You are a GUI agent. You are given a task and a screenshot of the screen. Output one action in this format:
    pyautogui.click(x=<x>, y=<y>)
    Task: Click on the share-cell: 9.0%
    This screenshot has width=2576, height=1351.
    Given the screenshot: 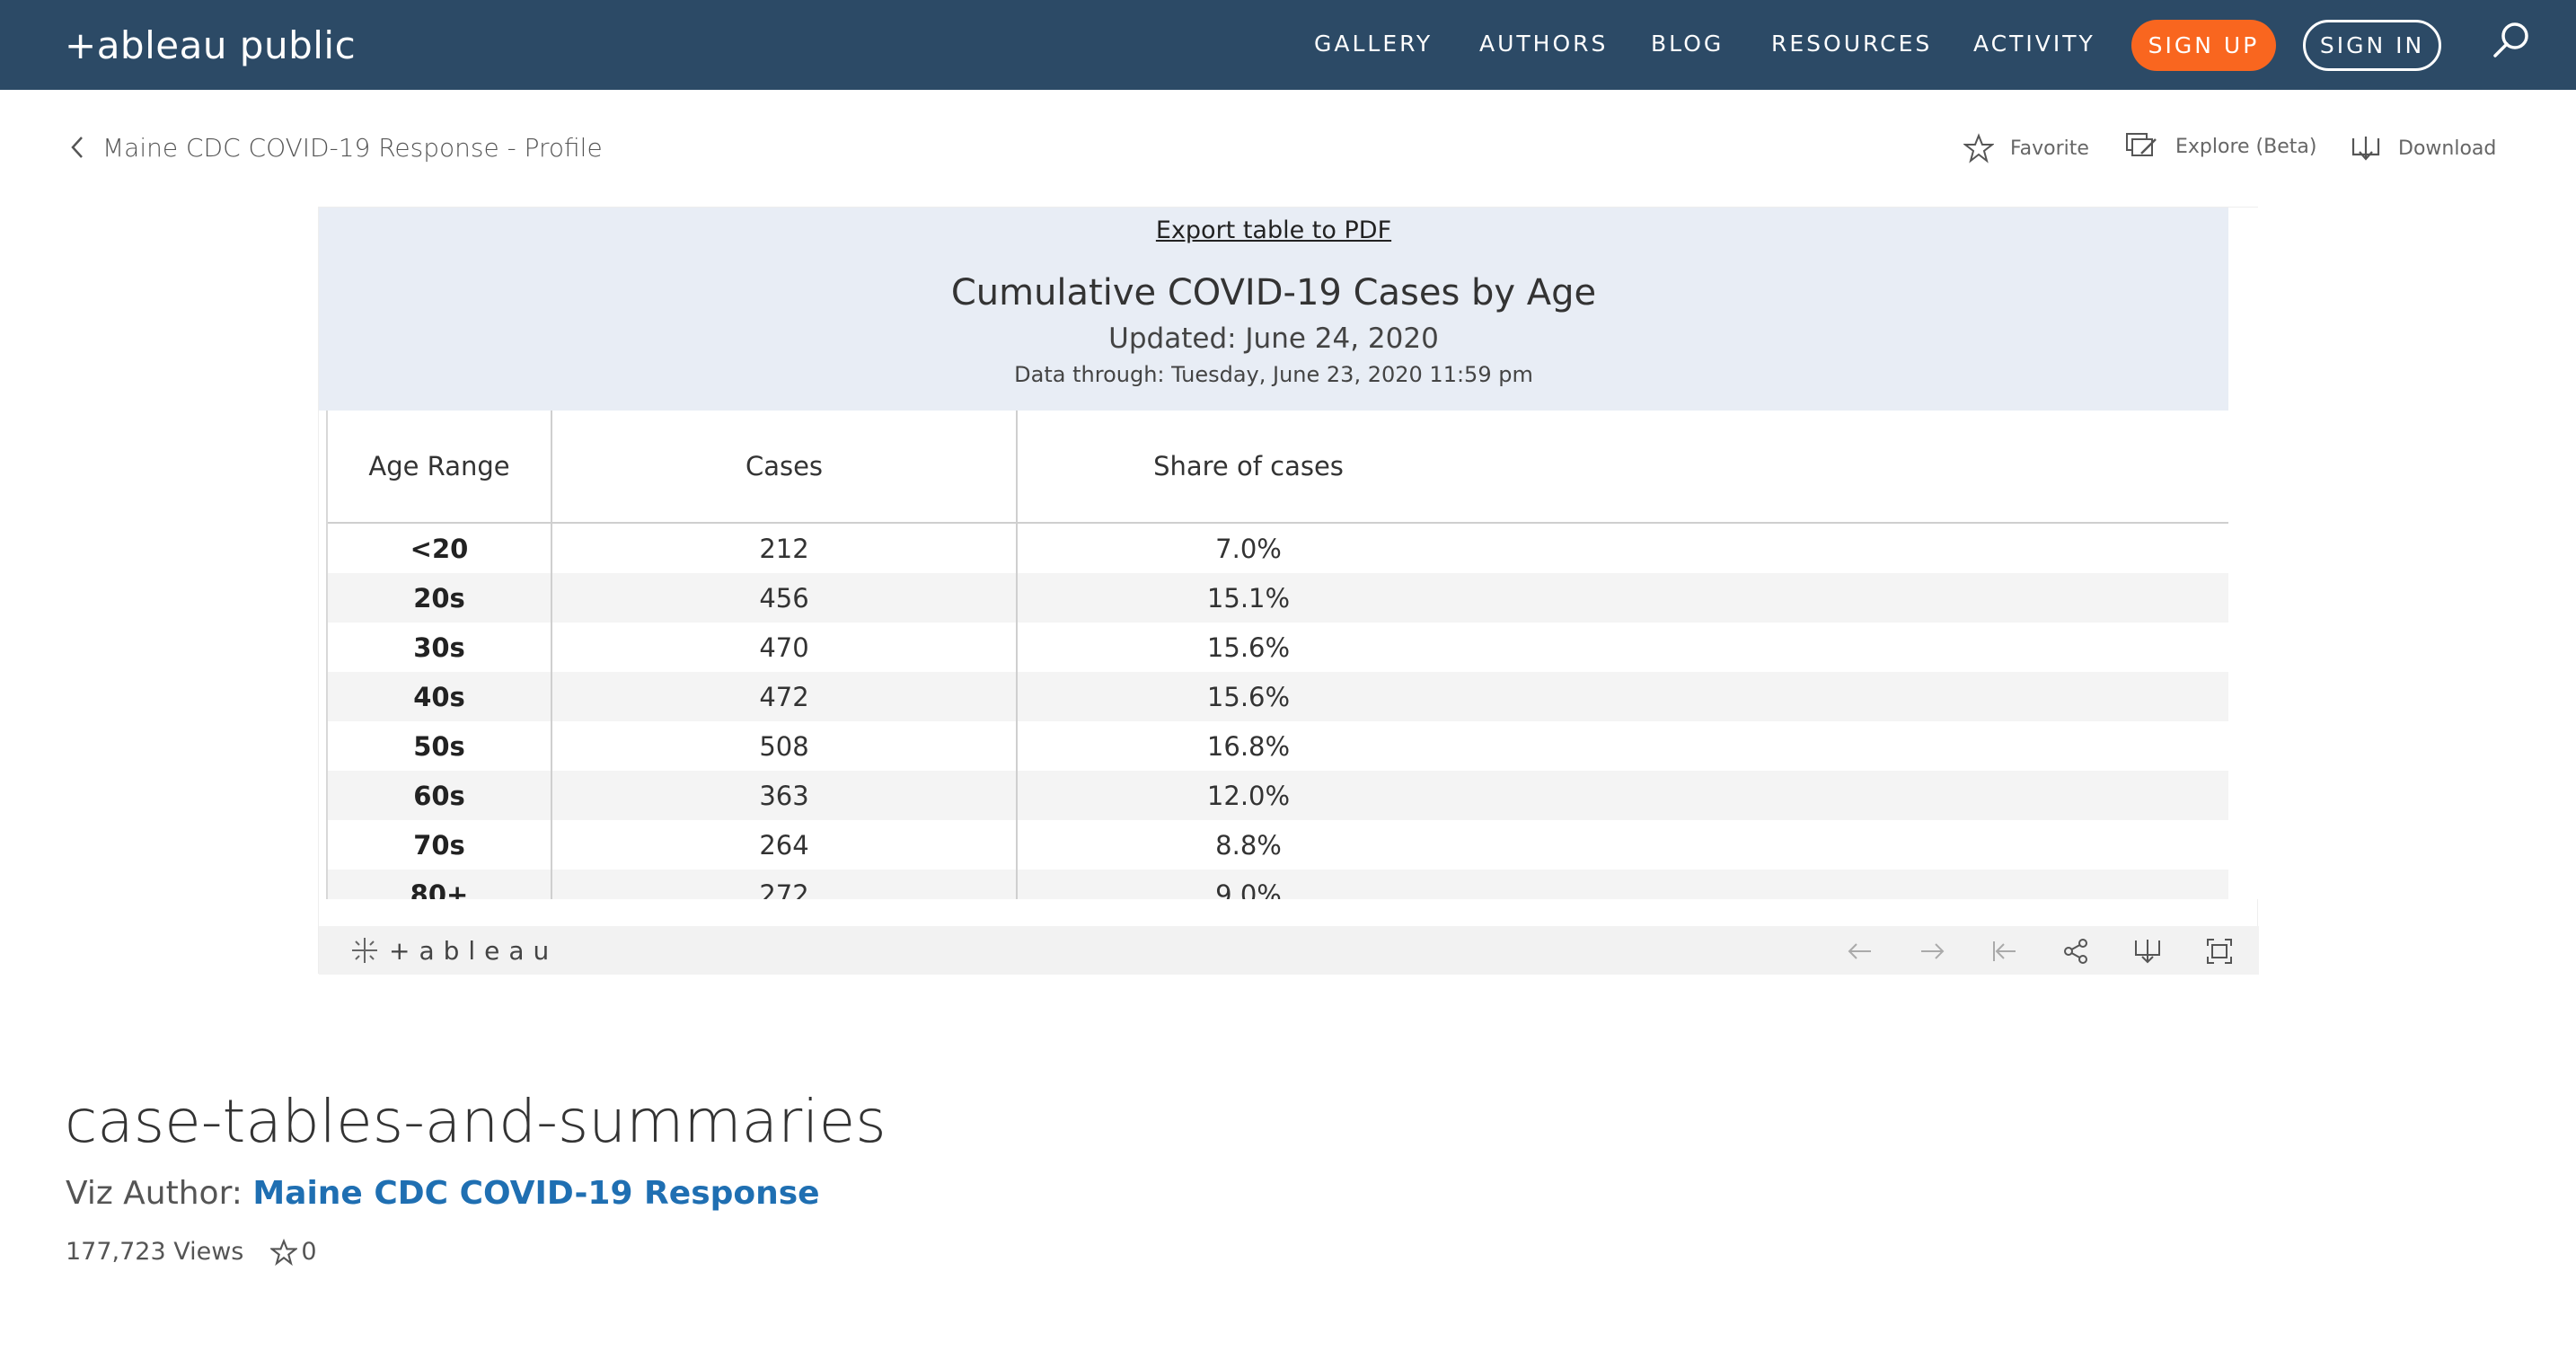 What is the action you would take?
    pyautogui.click(x=1248, y=889)
    